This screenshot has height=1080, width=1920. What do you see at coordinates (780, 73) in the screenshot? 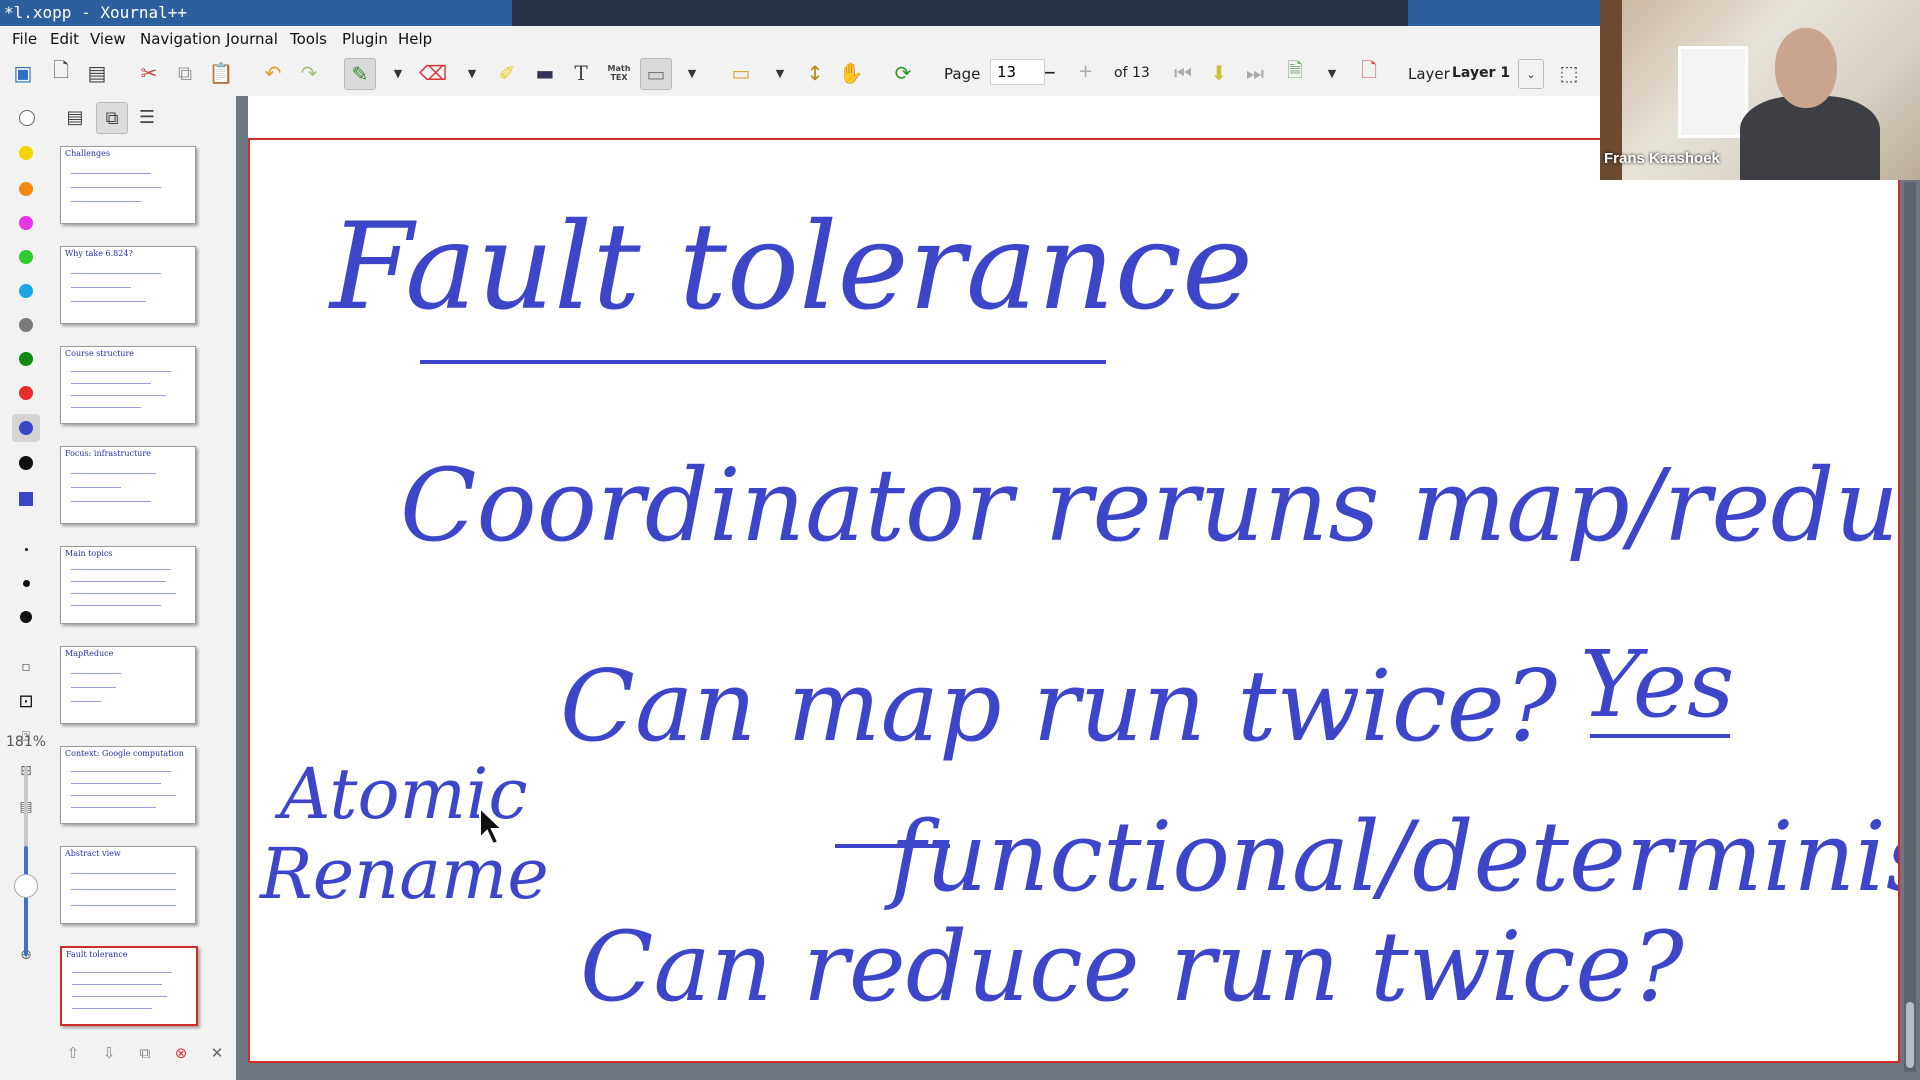
I see `select-options-dropdown-icon: ▼` at bounding box center [780, 73].